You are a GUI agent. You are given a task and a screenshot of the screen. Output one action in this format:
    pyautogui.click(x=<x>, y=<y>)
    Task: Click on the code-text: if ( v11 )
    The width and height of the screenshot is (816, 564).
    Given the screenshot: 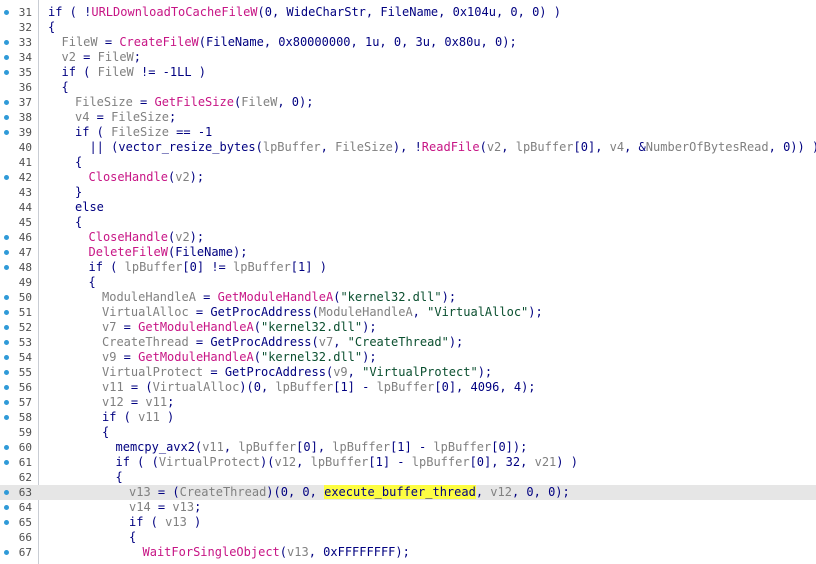 What is the action you would take?
    pyautogui.click(x=138, y=417)
    